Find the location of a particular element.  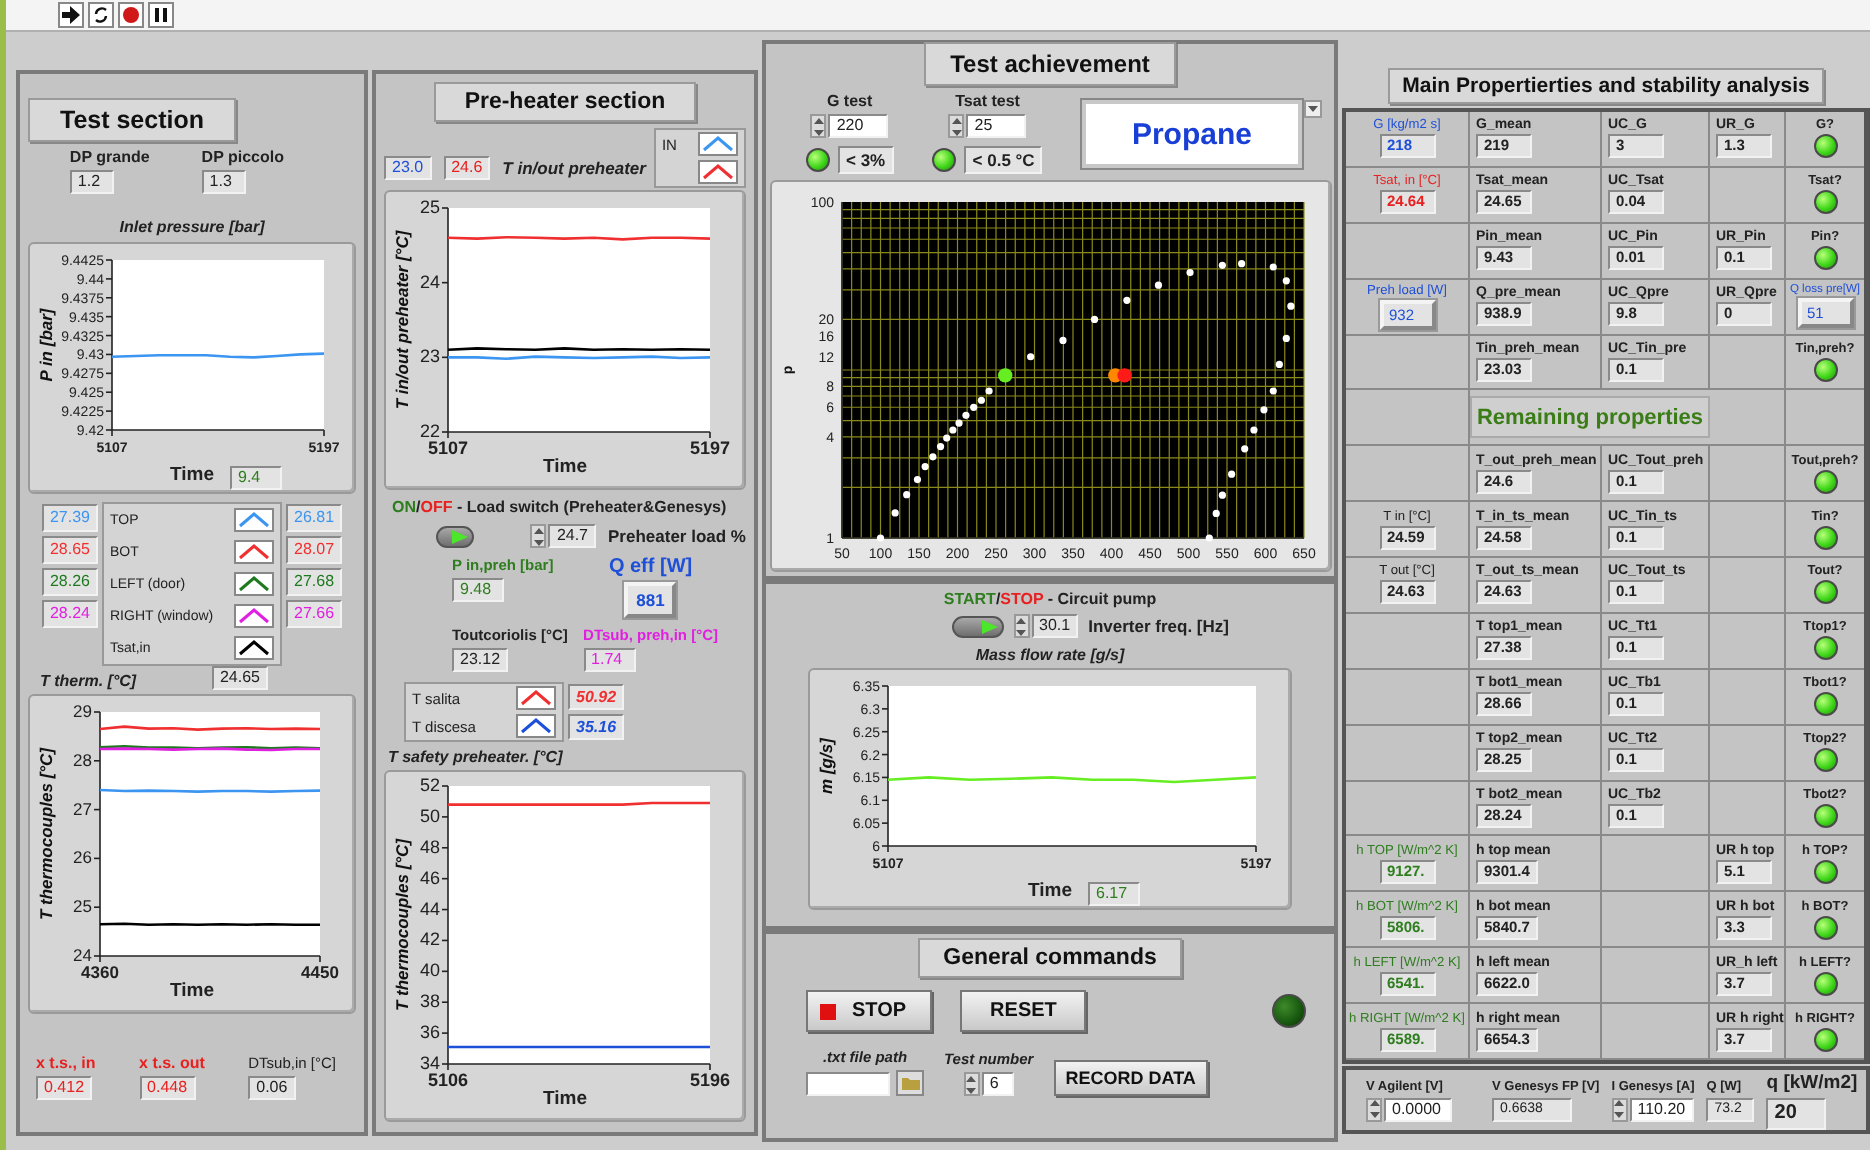

reset-button: RESET is located at coordinates (1023, 1011).